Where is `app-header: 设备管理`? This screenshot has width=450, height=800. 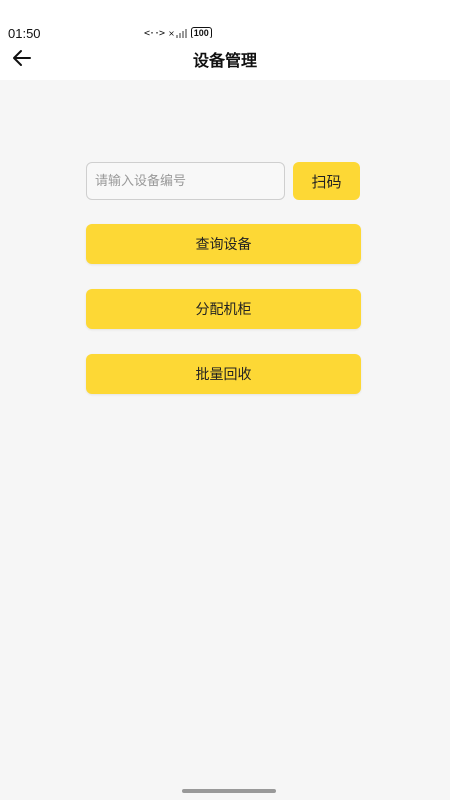
app-header: 设备管理 is located at coordinates (225, 58).